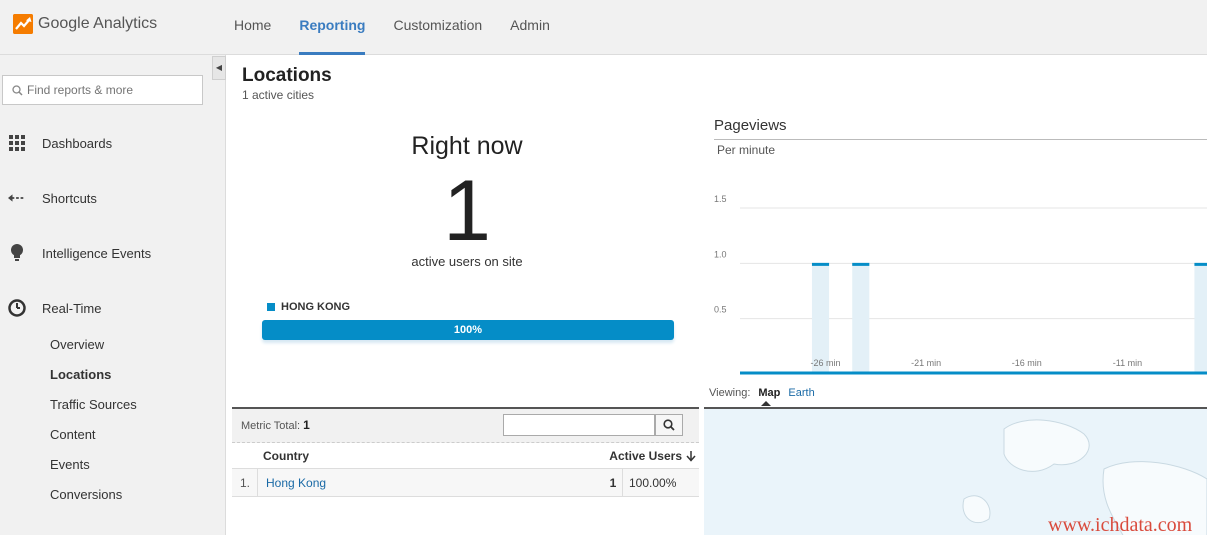 This screenshot has width=1207, height=537. Describe the element at coordinates (252, 27) in the screenshot. I see `tab-home: Home` at that location.